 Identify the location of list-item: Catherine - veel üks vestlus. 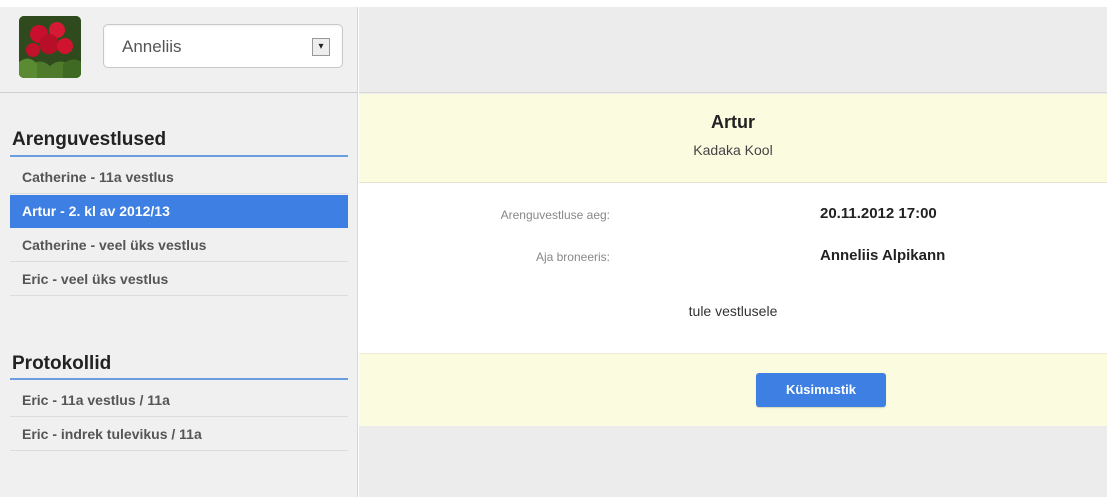
(179, 245).